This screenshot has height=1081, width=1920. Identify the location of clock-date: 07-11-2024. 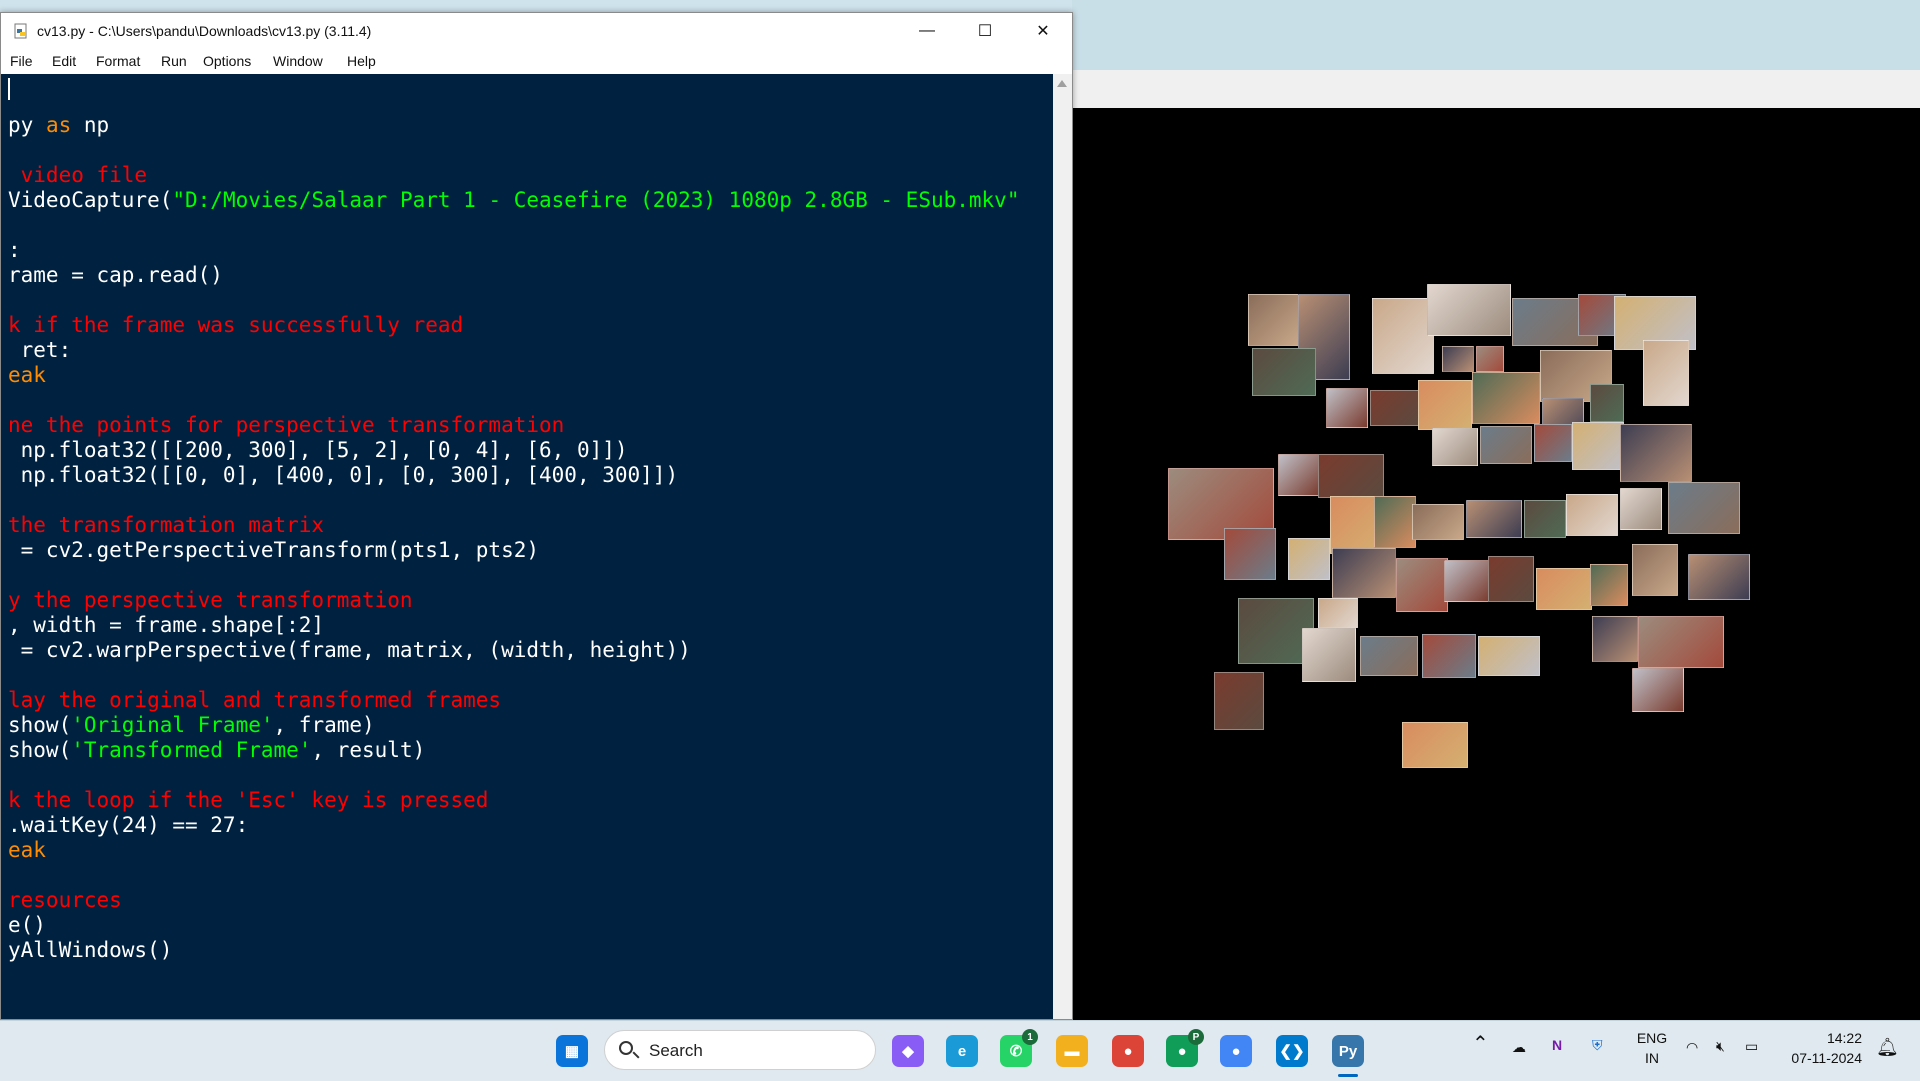
(1822, 1058).